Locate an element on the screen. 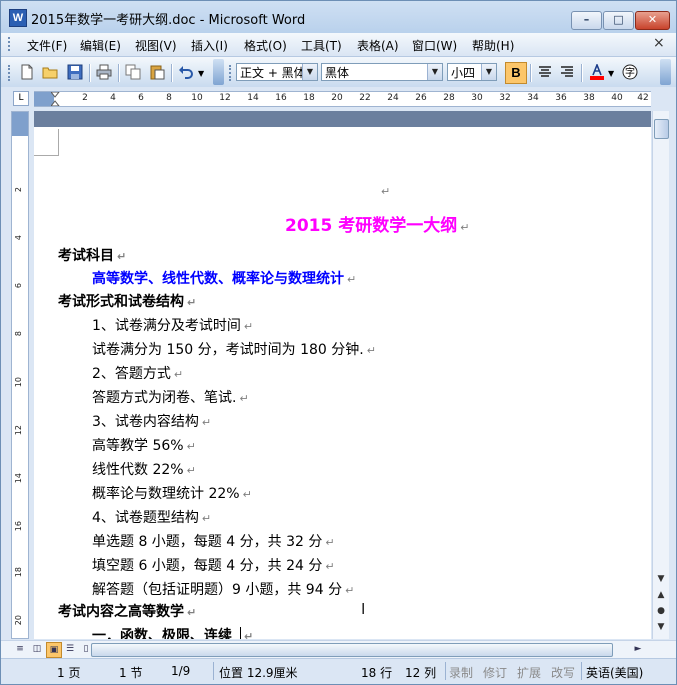  doc-line: 单选题 8 小题，每题 4 分，共 32 分 ↵ is located at coordinates (213, 542).